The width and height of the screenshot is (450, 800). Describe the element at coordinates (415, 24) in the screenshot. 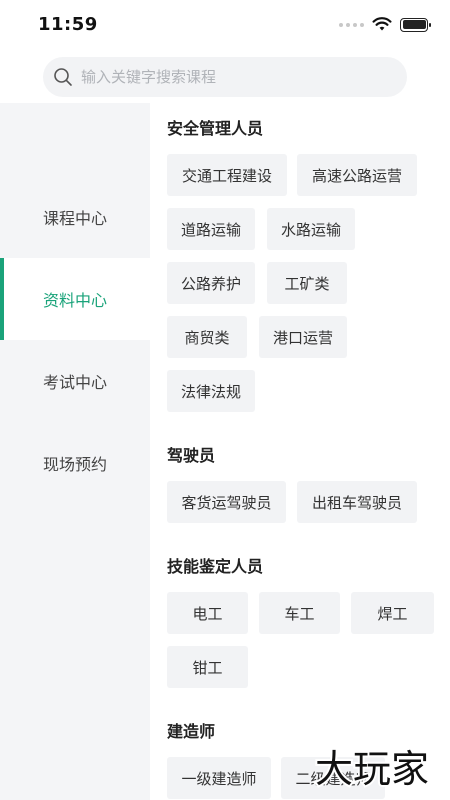

I see `battery-icon` at that location.